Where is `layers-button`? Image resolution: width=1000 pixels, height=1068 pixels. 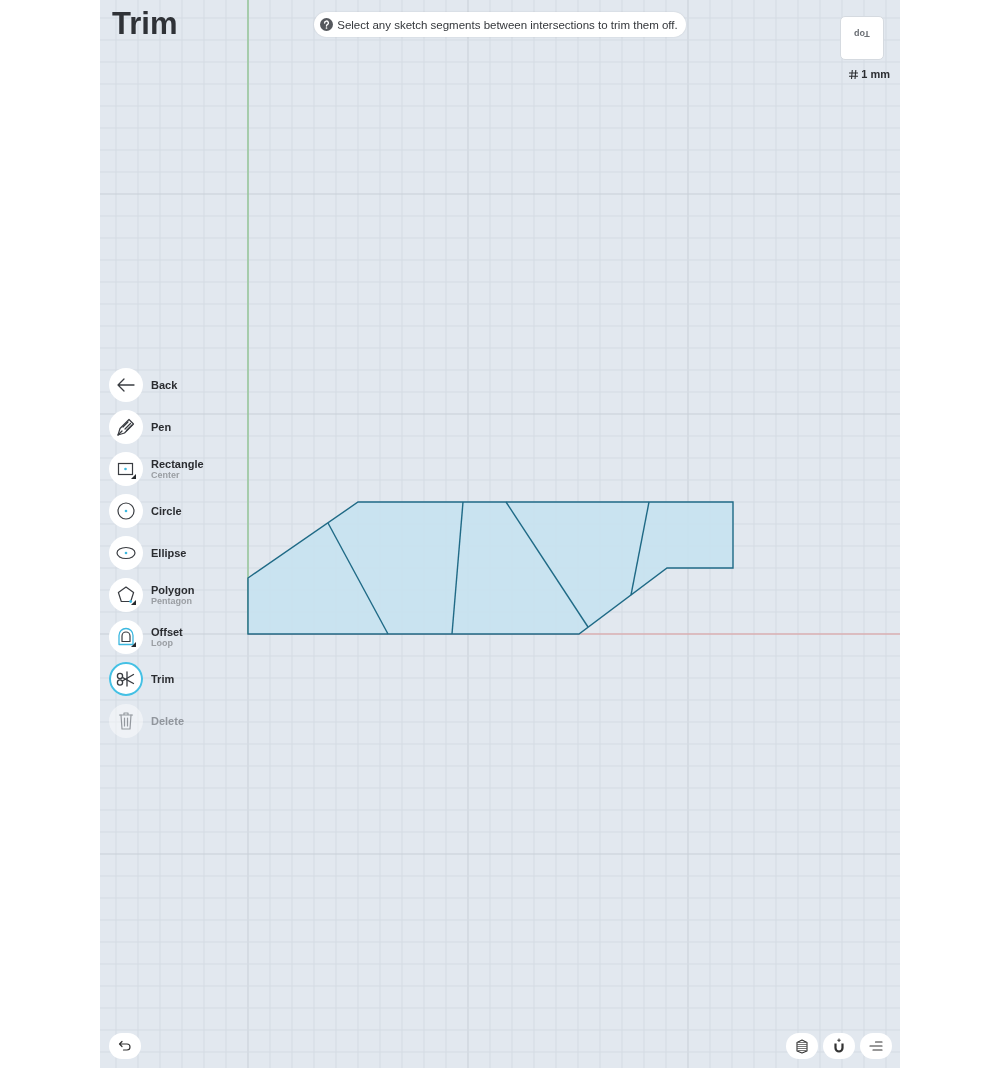 layers-button is located at coordinates (802, 1046).